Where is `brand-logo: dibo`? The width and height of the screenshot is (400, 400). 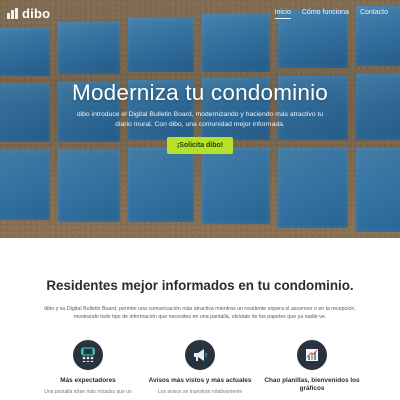
brand-logo: dibo is located at coordinates (28, 13).